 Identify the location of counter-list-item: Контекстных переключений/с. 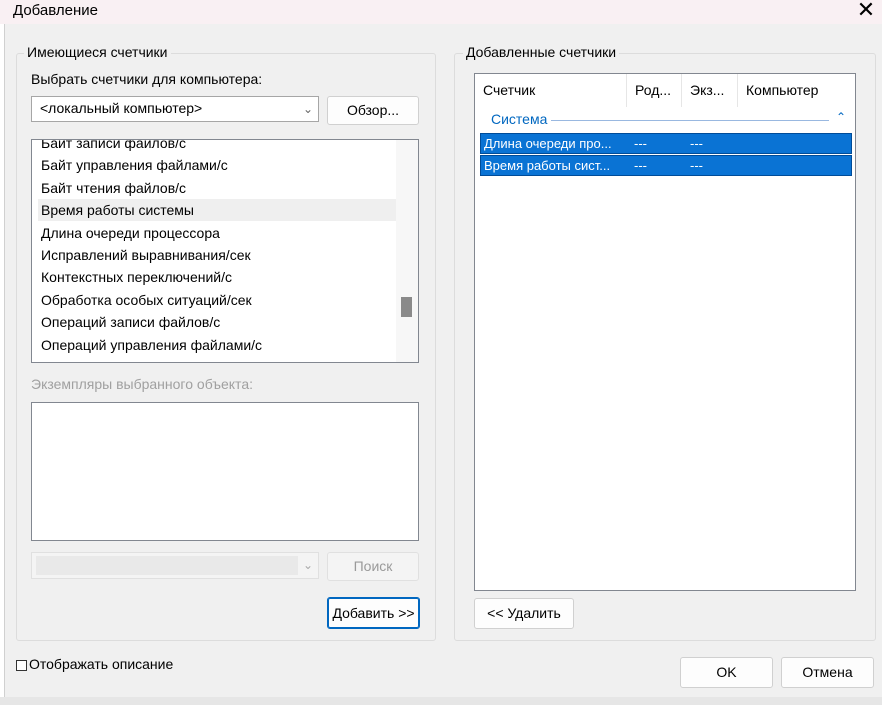
(217, 277).